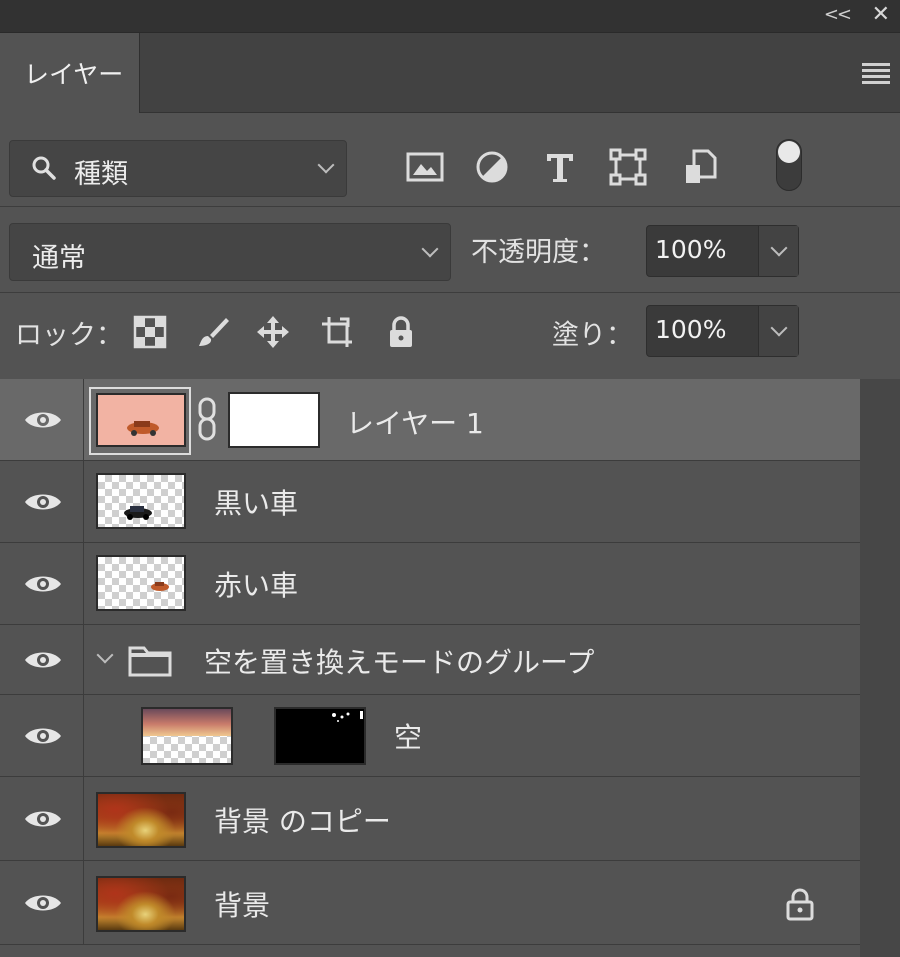  I want to click on lock-artboard-icon, so click(337, 332).